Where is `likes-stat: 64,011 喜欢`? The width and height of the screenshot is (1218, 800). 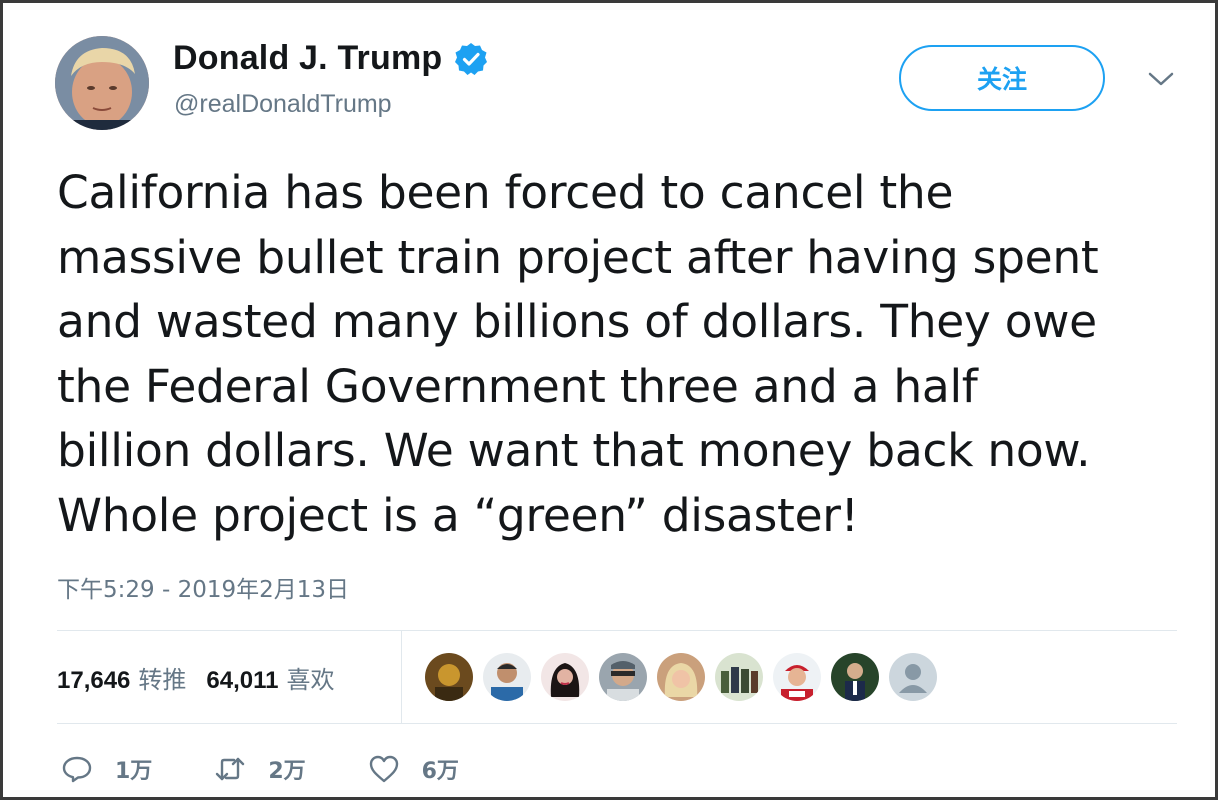
likes-stat: 64,011 喜欢 is located at coordinates (270, 677).